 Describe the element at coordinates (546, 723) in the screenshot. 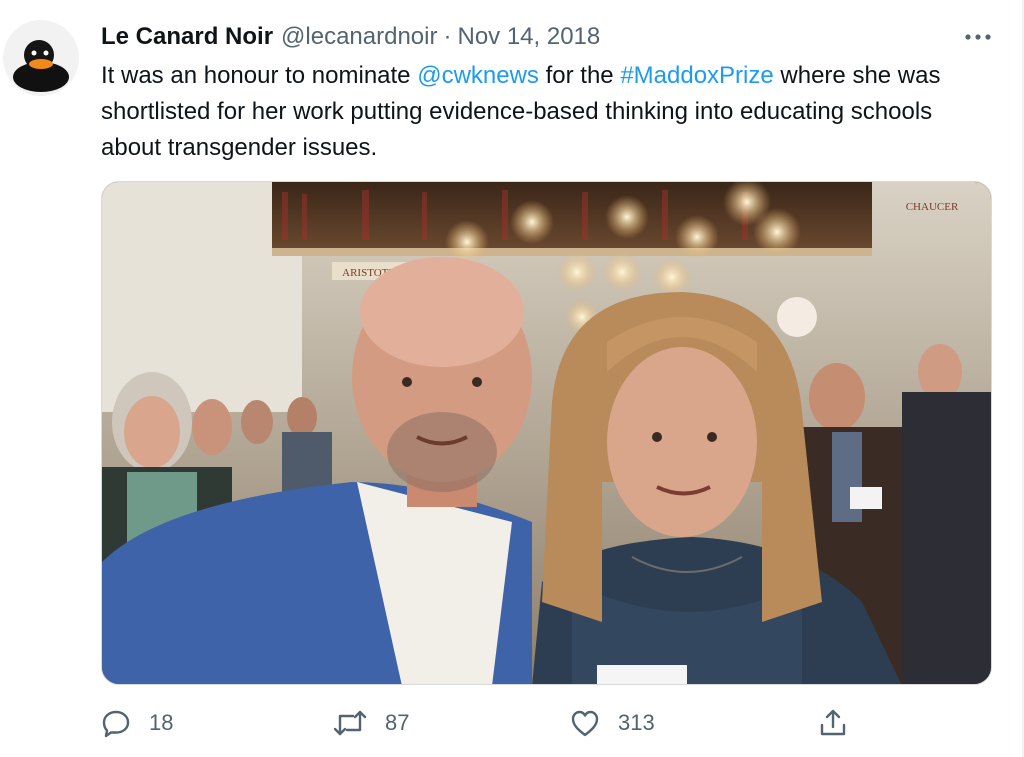

I see `tweet-actions: 18 87 313` at that location.